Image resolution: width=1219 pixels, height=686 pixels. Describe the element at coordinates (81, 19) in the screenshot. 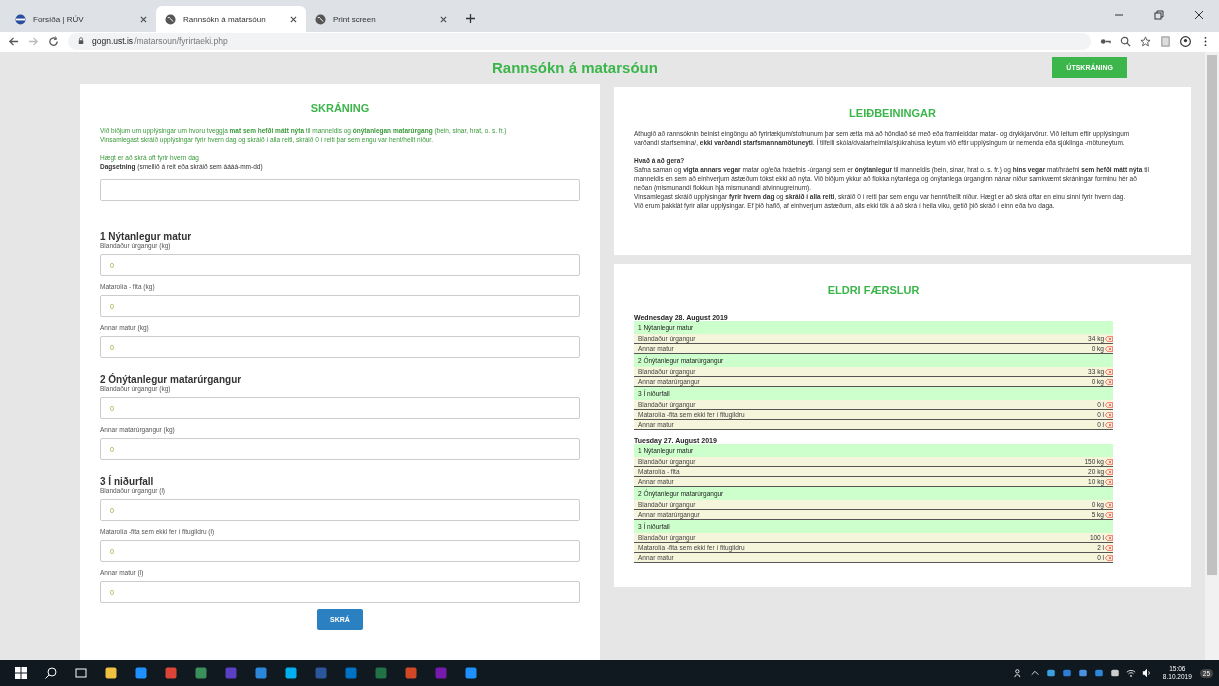

I see `browser-tab: Forsíða | RÚV` at that location.